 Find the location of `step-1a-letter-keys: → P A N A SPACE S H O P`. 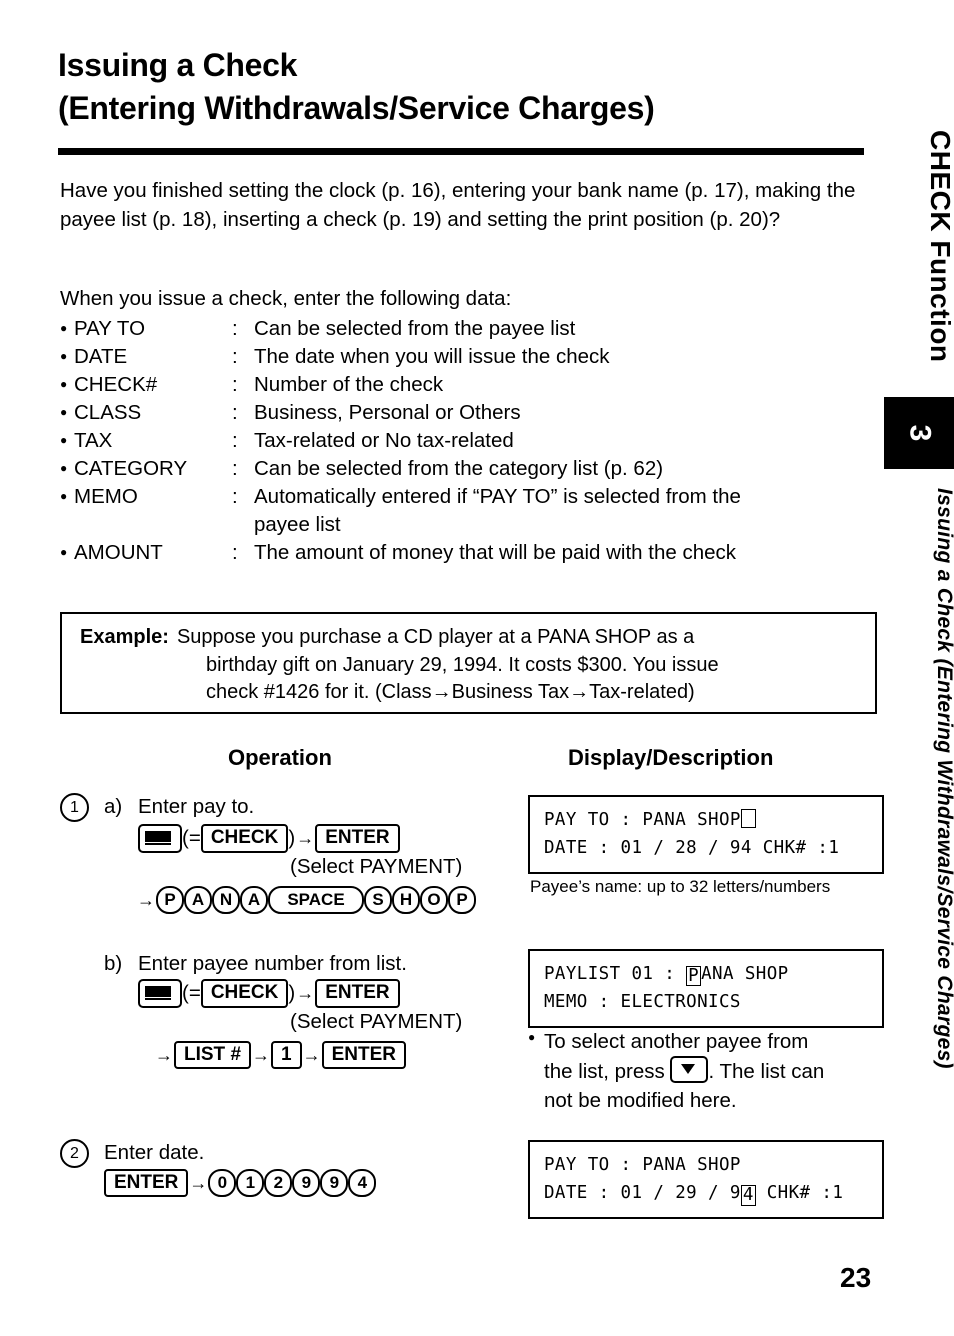

step-1a-letter-keys: → P A N A SPACE S H O P is located at coordinates (306, 900).